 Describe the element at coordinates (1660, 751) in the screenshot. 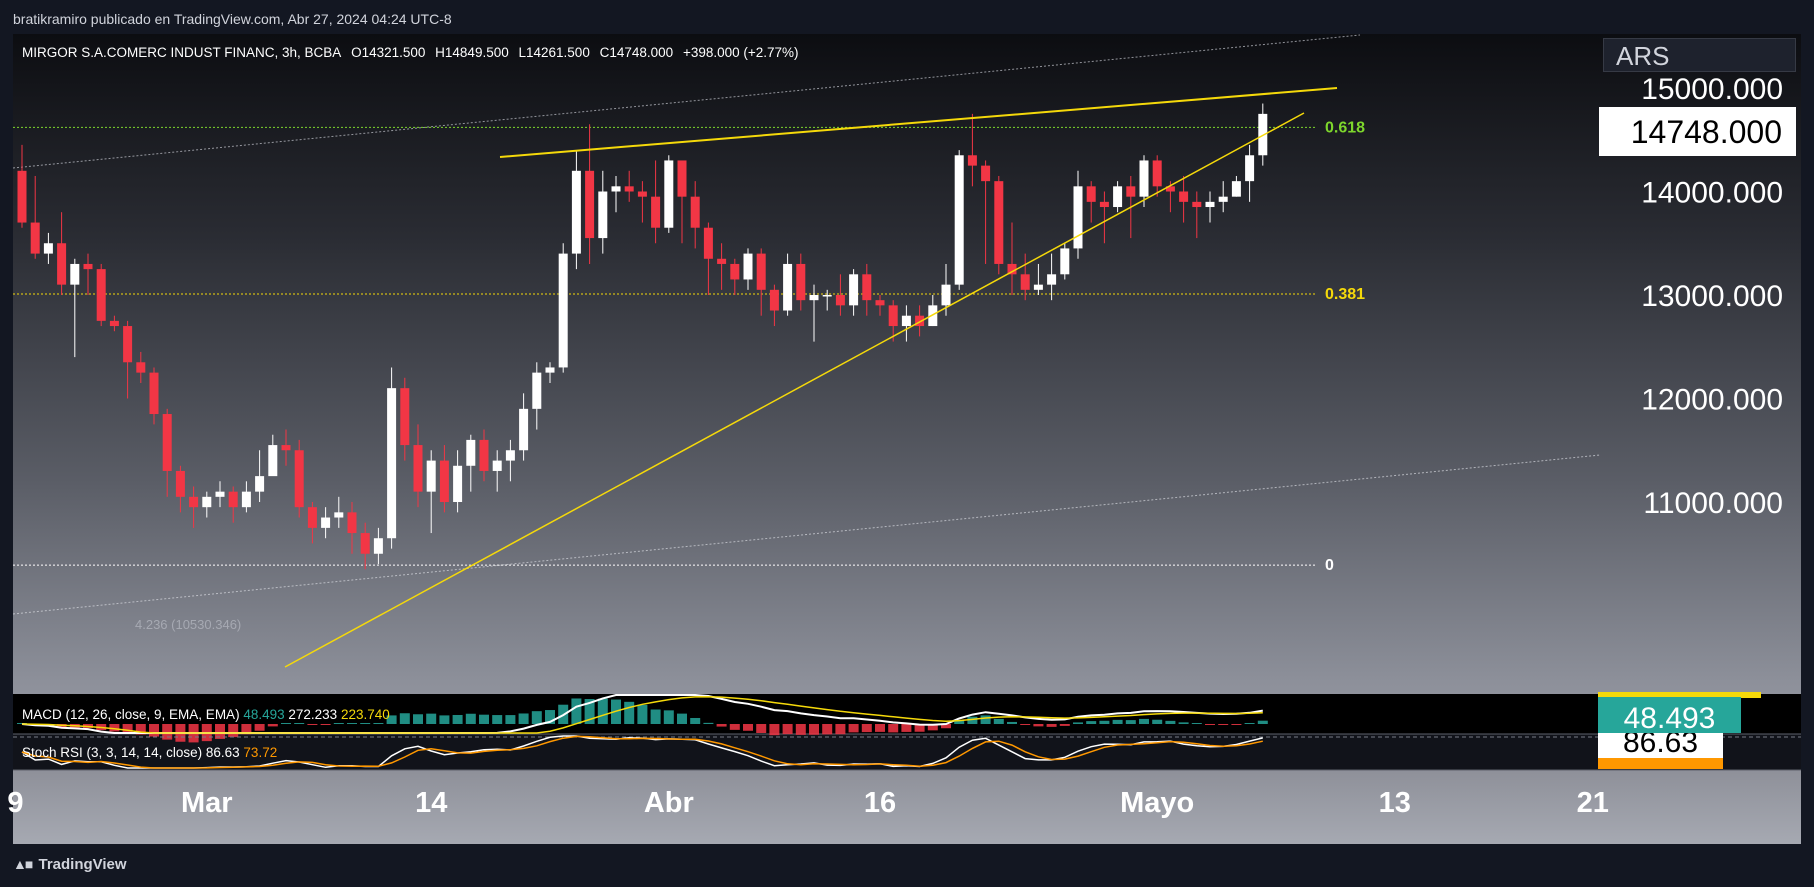

I see `stoch-rsi-value-tag: 86.63` at that location.